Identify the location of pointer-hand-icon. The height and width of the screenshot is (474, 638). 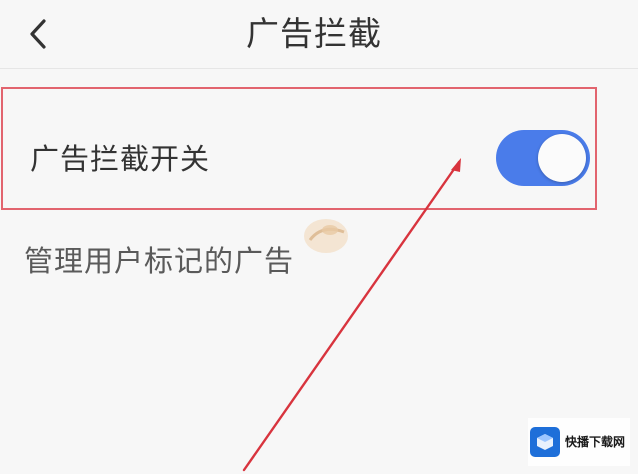
(326, 236).